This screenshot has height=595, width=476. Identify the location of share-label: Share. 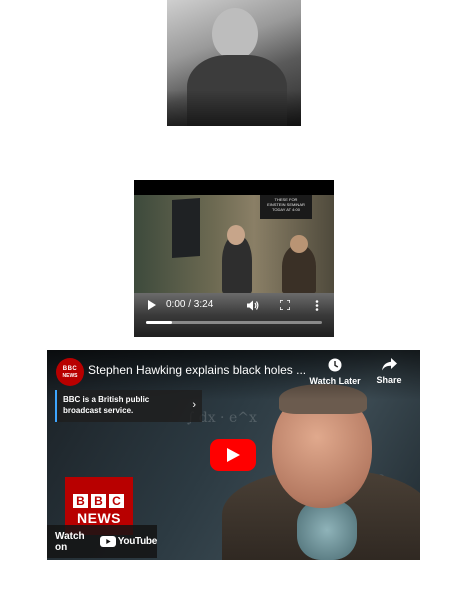
(389, 380).